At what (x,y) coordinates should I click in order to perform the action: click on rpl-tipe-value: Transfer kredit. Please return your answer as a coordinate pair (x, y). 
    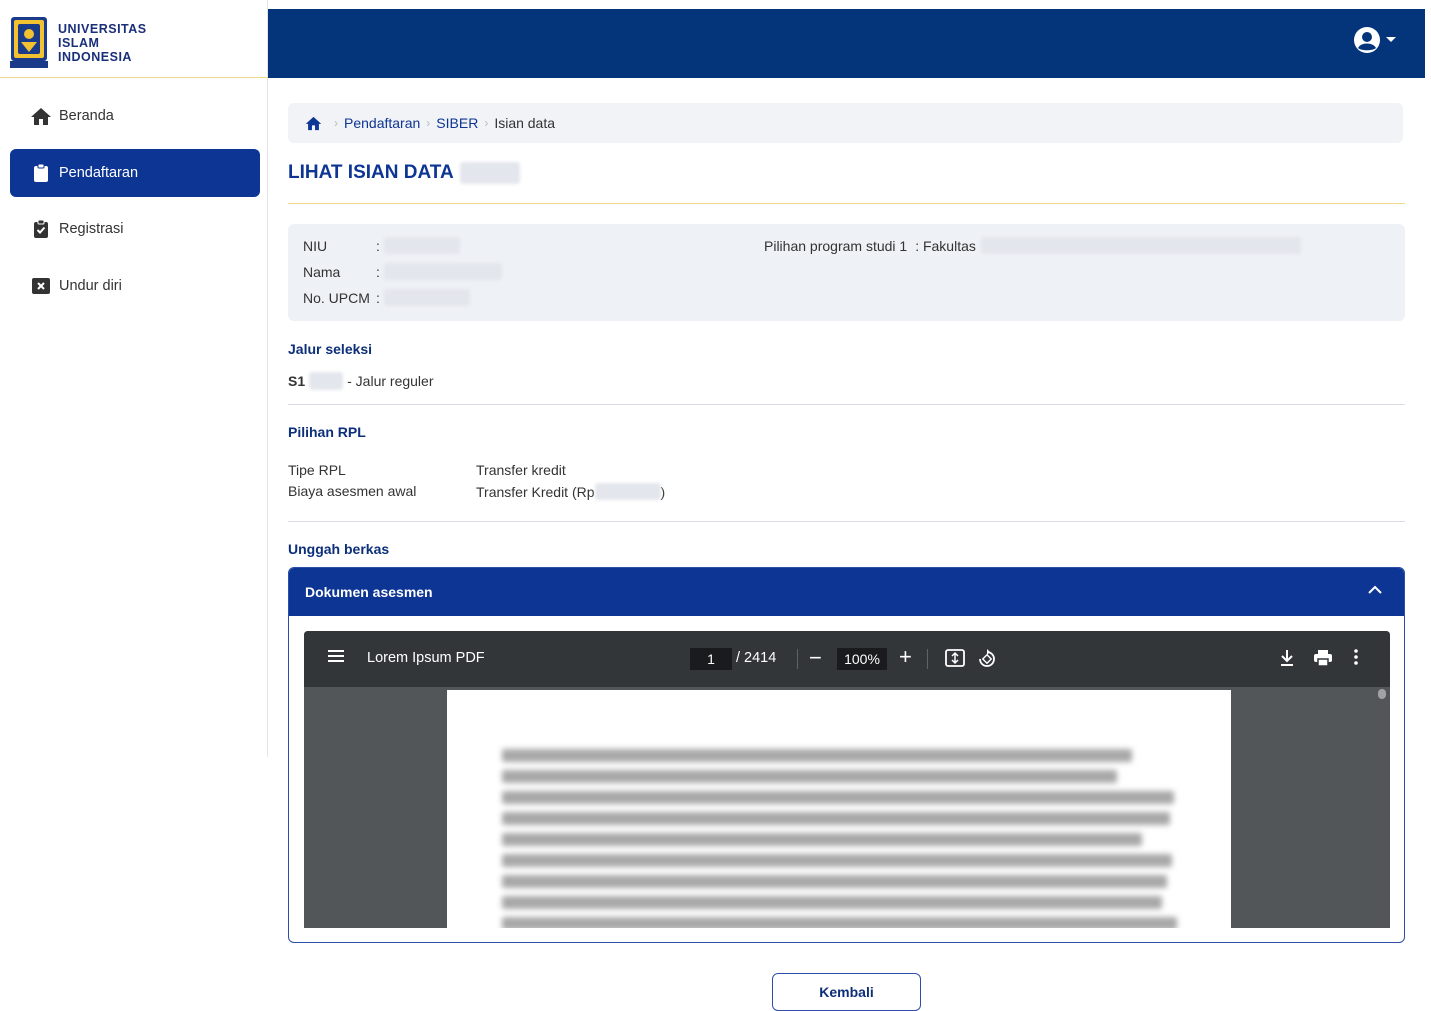
    Looking at the image, I should click on (521, 470).